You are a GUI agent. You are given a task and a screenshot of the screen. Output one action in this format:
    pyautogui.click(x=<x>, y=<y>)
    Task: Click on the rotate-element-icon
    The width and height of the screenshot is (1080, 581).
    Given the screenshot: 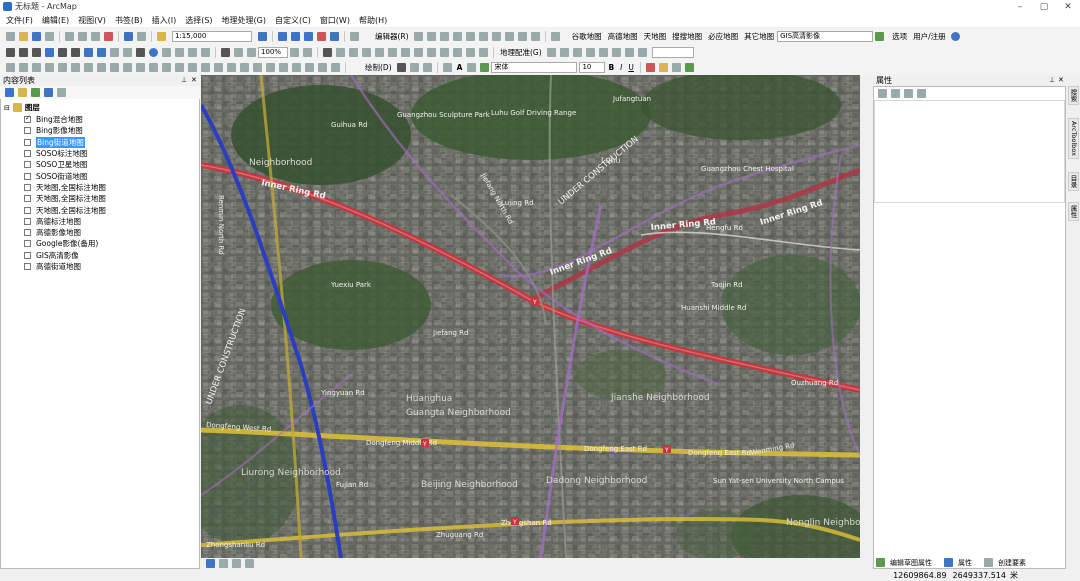 What is the action you would take?
    pyautogui.click(x=414, y=67)
    